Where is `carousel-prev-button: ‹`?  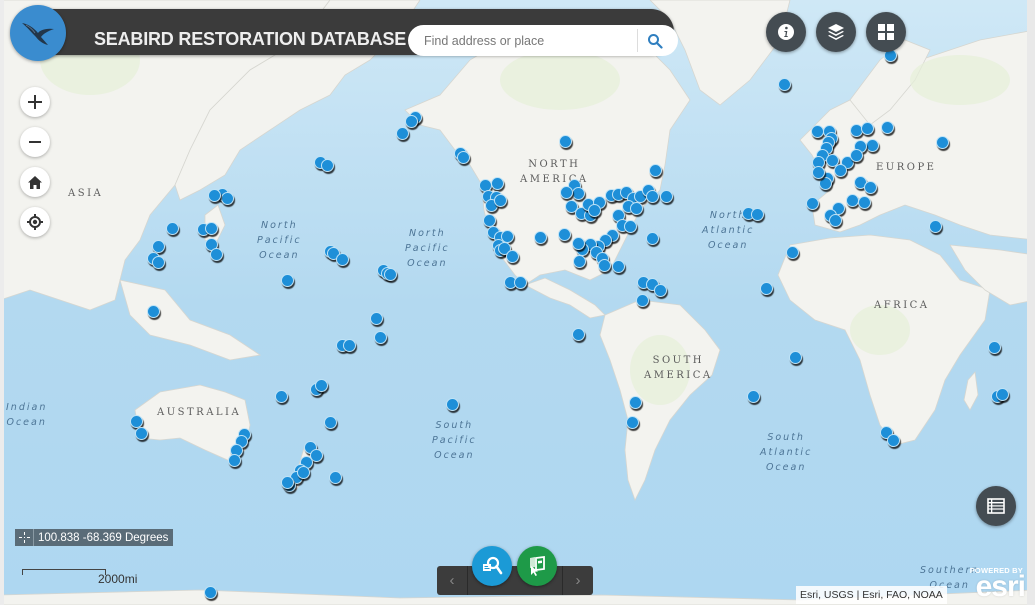
carousel-prev-button: ‹ is located at coordinates (452, 580).